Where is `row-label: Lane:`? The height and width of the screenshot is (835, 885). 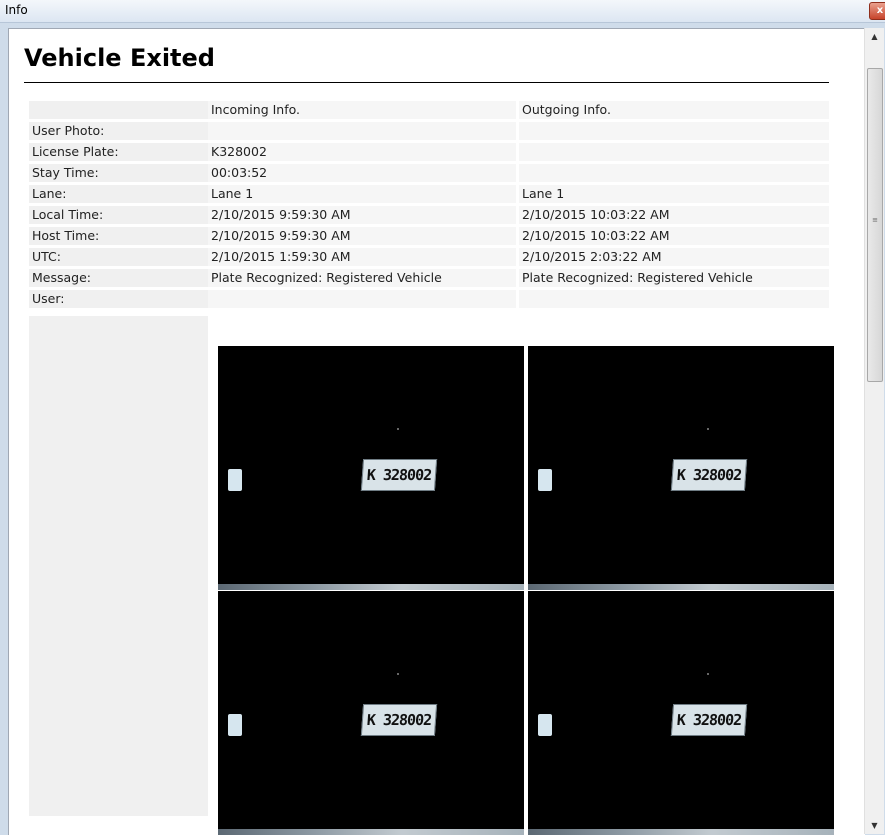
row-label: Lane: is located at coordinates (118, 194).